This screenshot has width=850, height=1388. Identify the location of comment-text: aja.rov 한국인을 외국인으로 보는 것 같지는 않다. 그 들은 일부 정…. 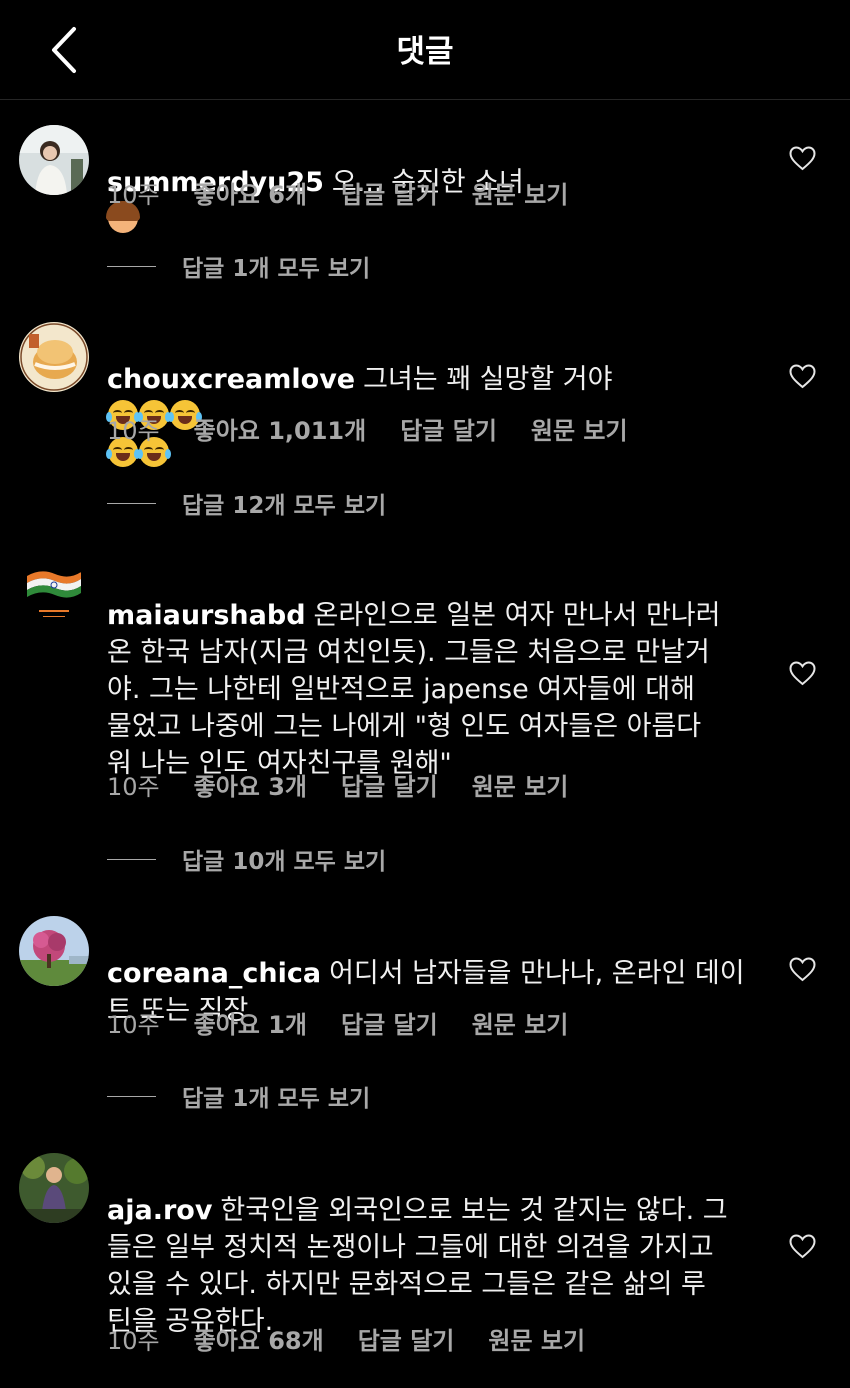
(432, 1247).